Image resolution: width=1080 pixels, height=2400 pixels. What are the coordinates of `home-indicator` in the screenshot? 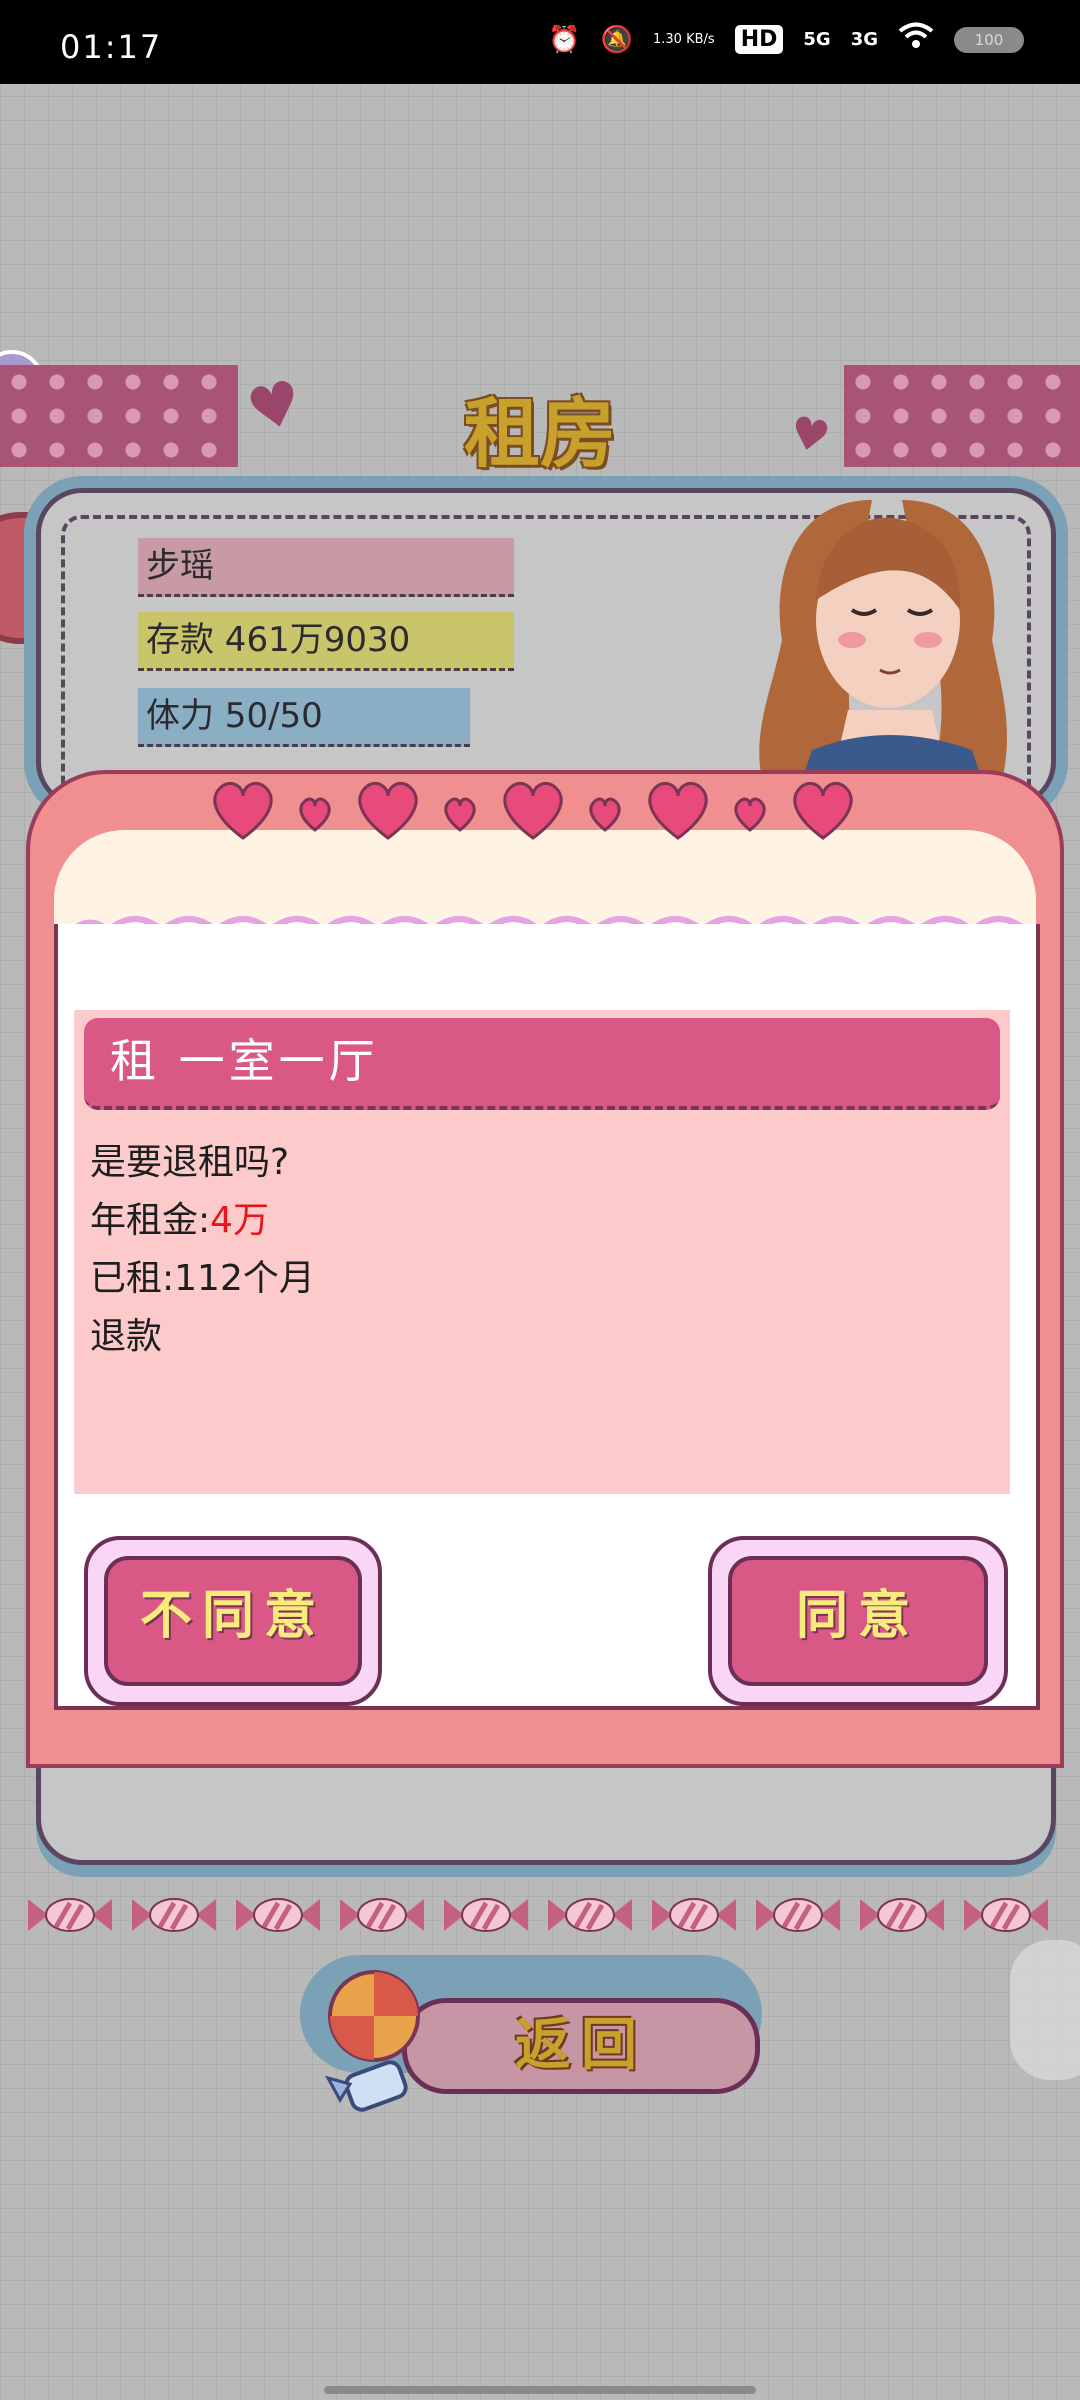 It's located at (540, 2390).